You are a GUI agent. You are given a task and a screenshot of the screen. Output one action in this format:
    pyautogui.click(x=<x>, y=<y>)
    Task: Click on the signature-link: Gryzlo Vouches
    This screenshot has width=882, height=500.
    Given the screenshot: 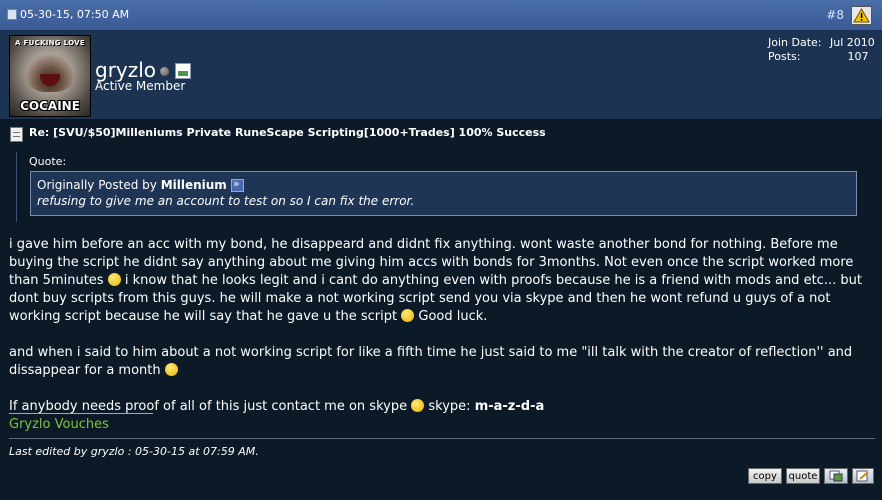 What is the action you would take?
    pyautogui.click(x=59, y=424)
    